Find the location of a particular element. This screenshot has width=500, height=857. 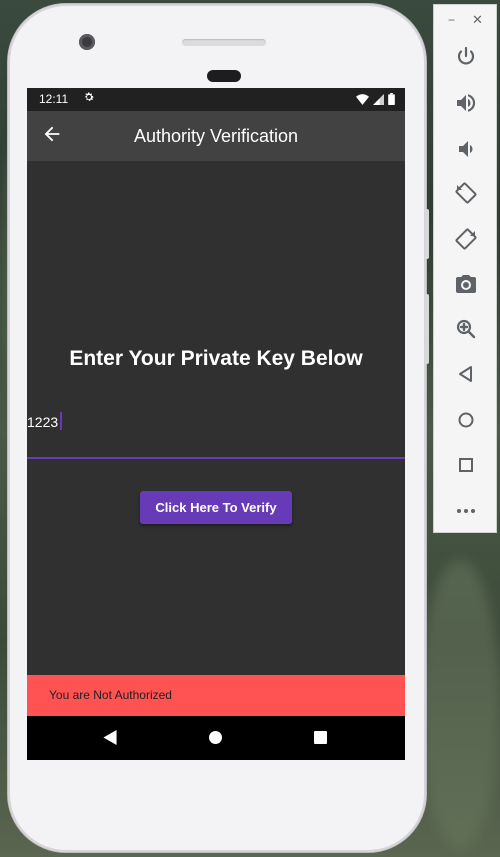

wifi-icon is located at coordinates (362, 99).